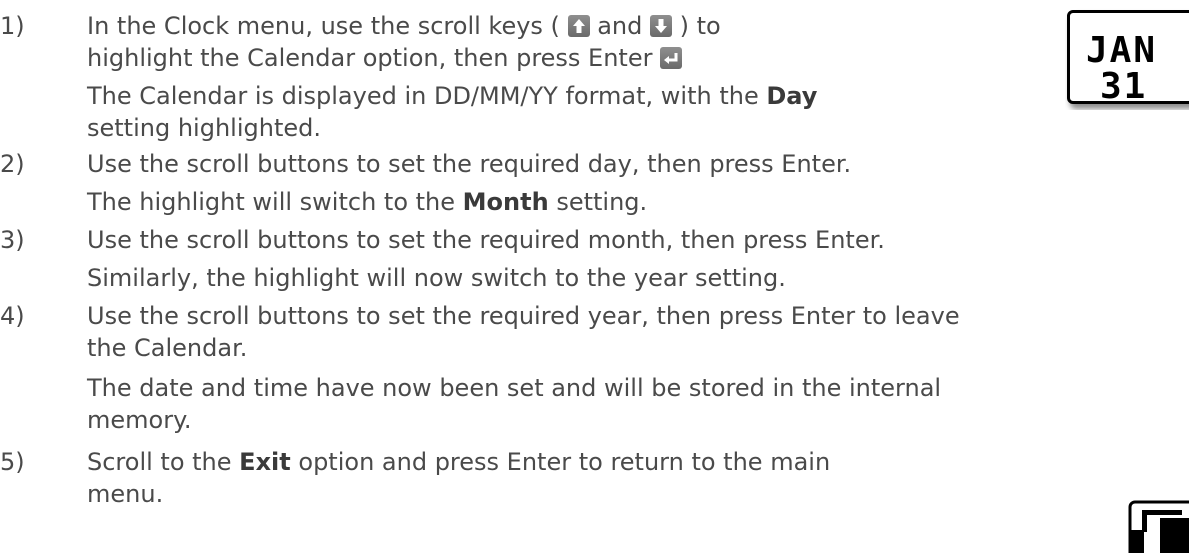 This screenshot has width=1189, height=553. Describe the element at coordinates (792, 96) in the screenshot. I see `step-text-bold: Day` at that location.